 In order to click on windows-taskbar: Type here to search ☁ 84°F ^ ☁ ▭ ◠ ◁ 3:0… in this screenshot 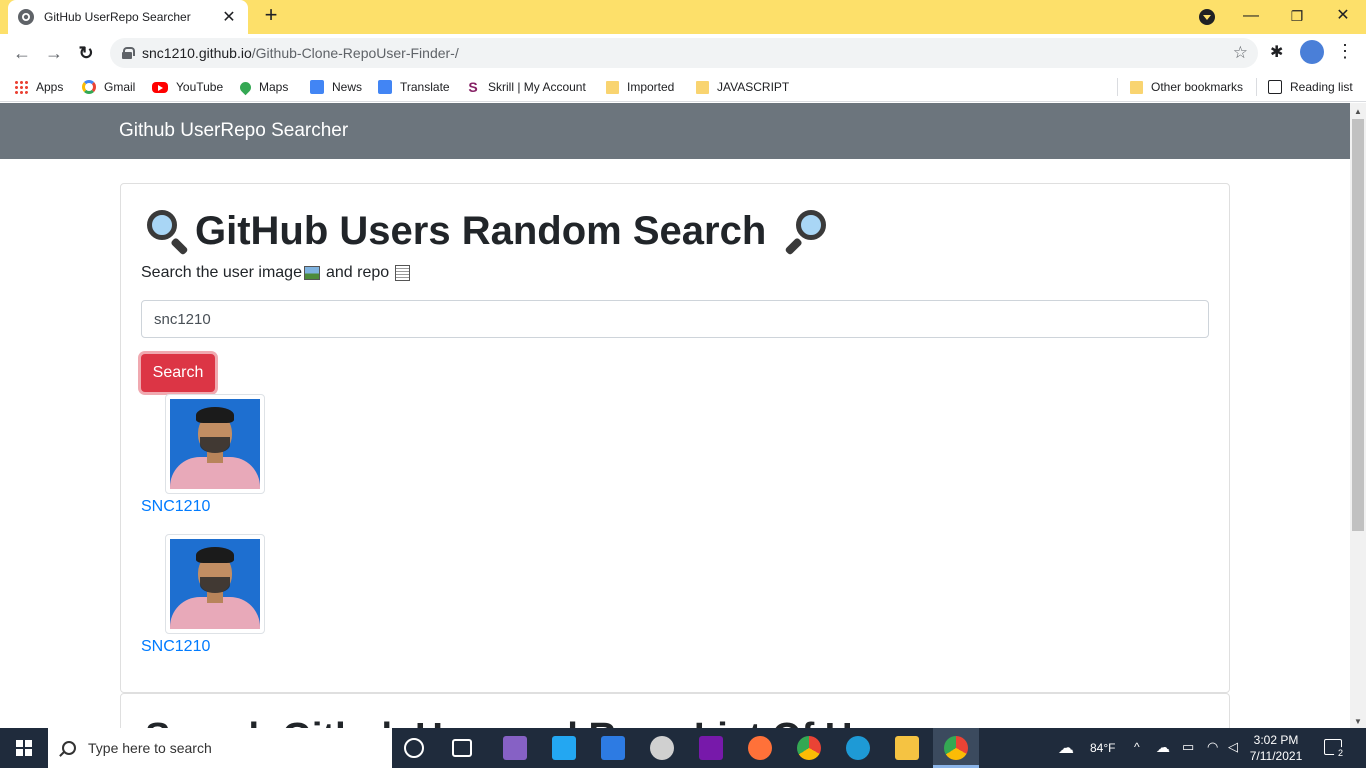, I will do `click(683, 748)`.